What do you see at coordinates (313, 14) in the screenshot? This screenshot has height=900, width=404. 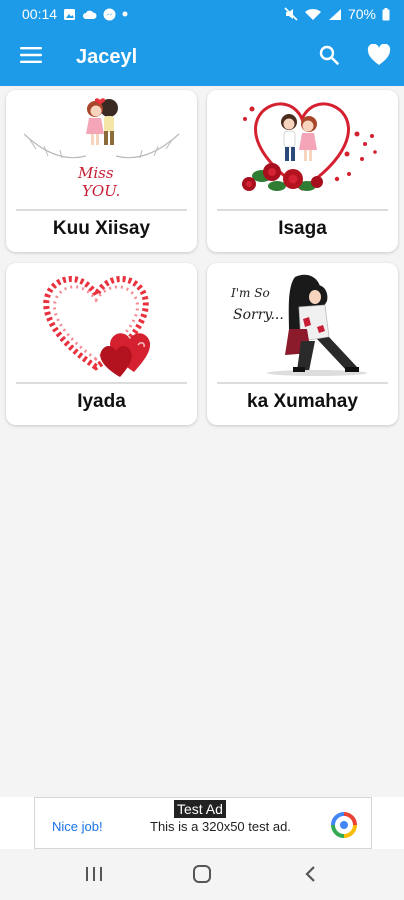 I see `wifi-icon` at bounding box center [313, 14].